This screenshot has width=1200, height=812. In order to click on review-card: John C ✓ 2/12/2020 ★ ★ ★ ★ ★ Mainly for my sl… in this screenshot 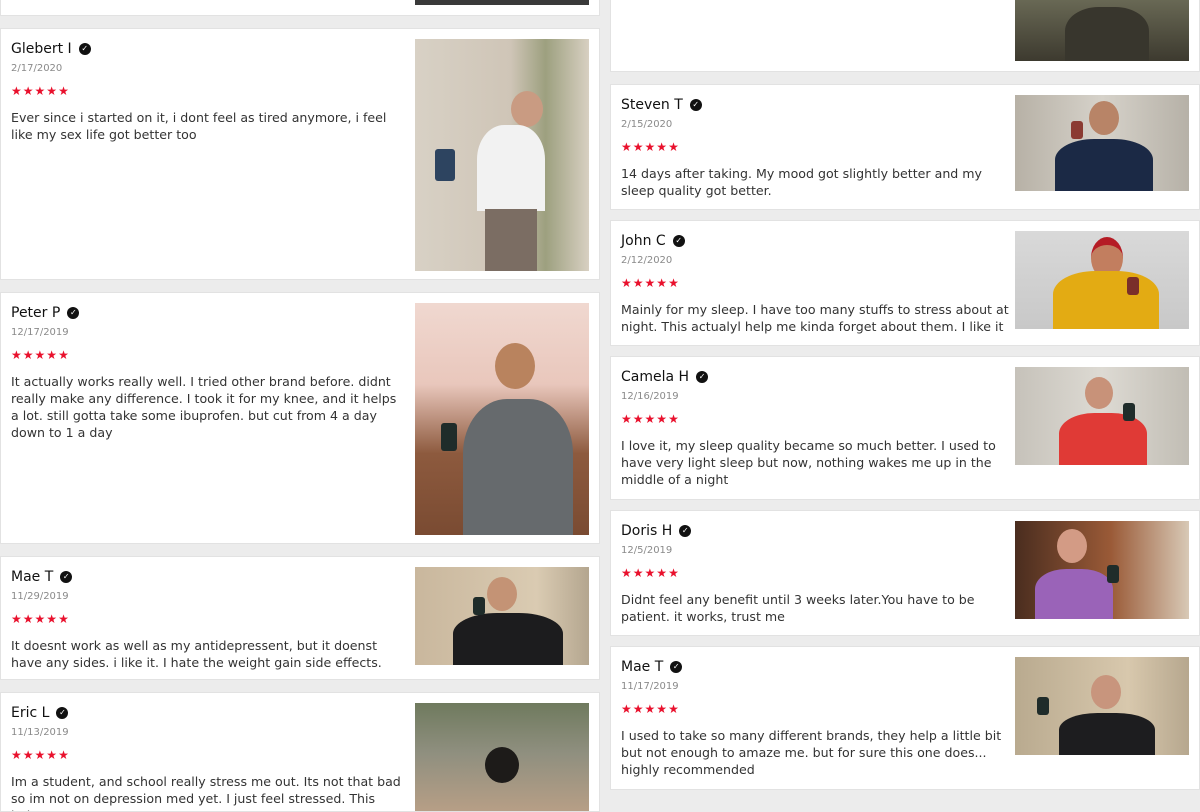, I will do `click(905, 283)`.